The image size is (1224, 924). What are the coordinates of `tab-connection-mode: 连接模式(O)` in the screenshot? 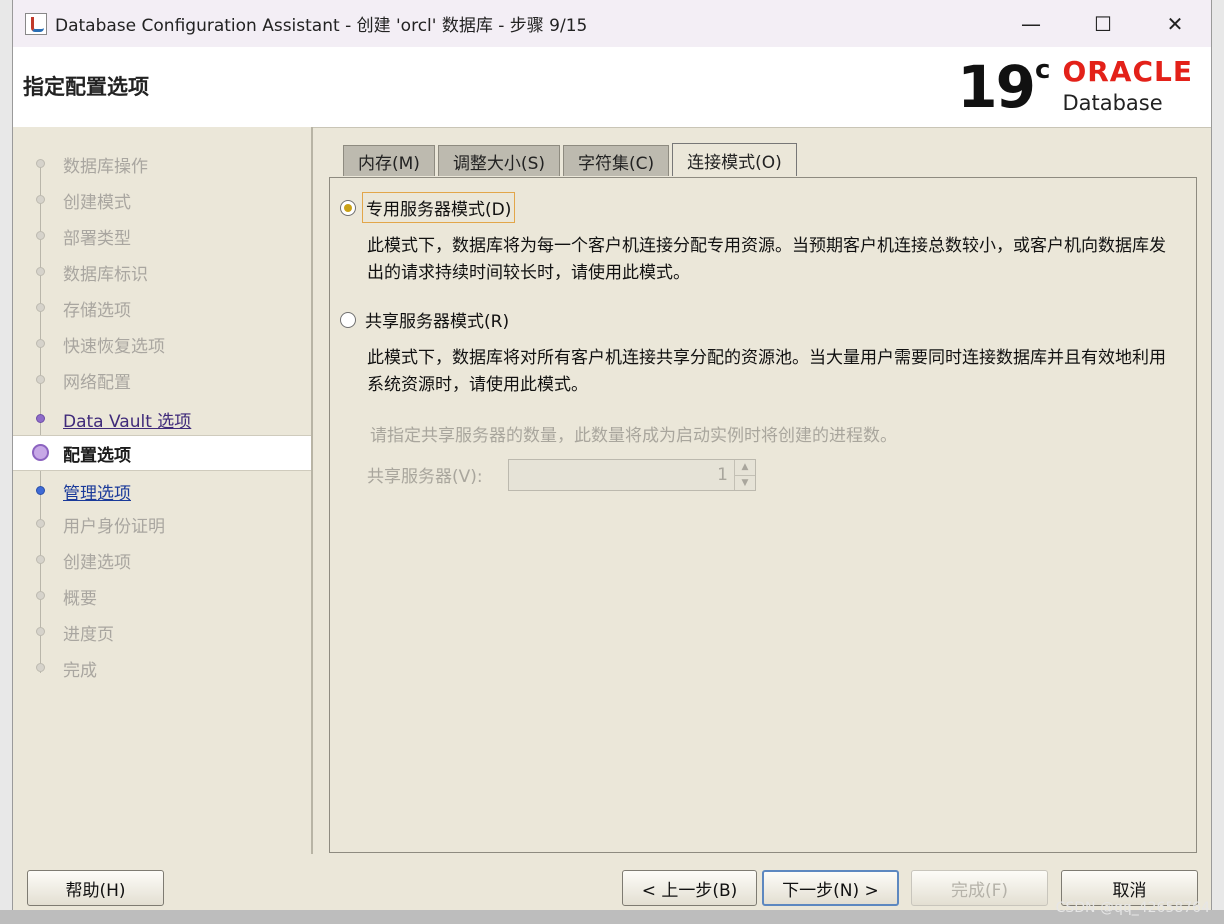 It's located at (734, 159).